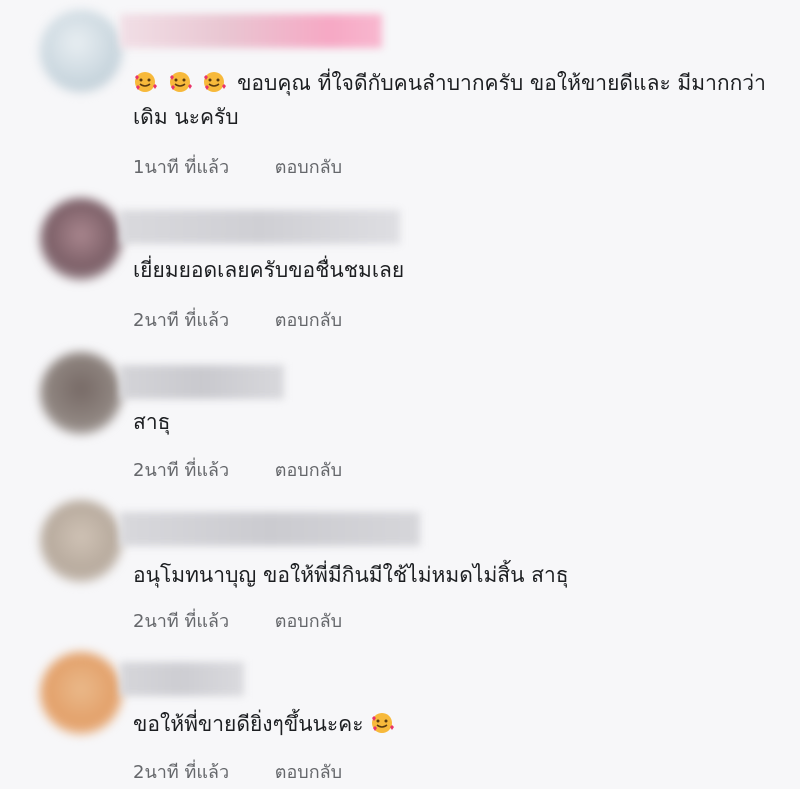  Describe the element at coordinates (237, 166) in the screenshot. I see `comment-meta: 1นาที ที่แล้ว ตอบกลับ` at that location.